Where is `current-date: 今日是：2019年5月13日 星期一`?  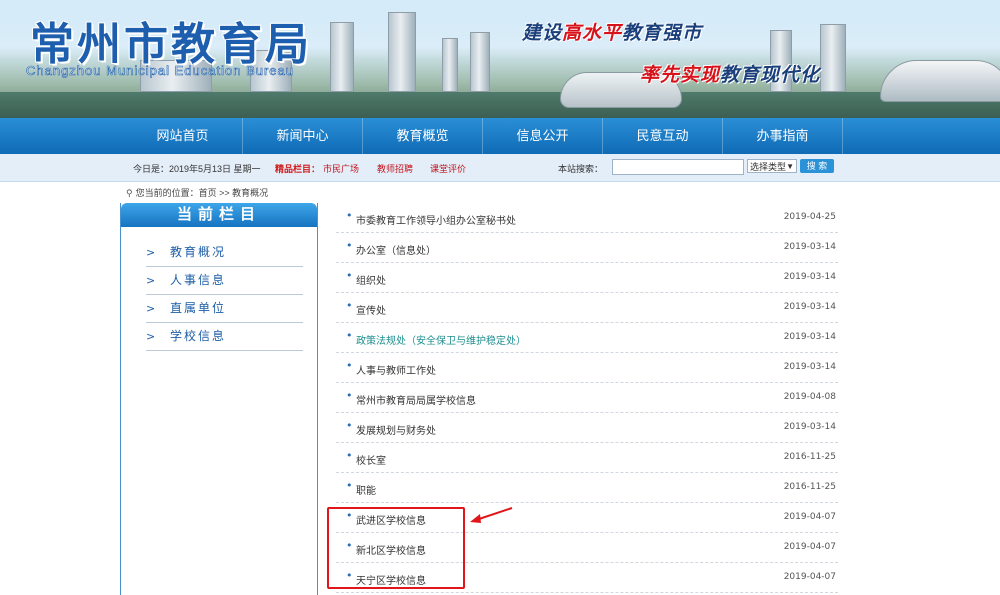
current-date: 今日是：2019年5月13日 星期一 is located at coordinates (197, 169).